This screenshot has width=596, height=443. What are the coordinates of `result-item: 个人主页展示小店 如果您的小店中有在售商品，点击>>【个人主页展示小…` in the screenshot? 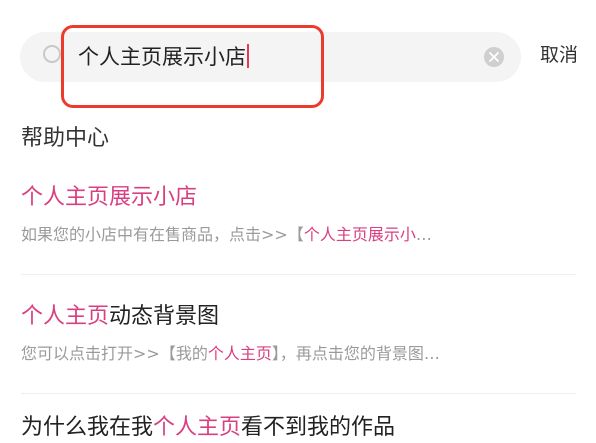 It's located at (298, 215).